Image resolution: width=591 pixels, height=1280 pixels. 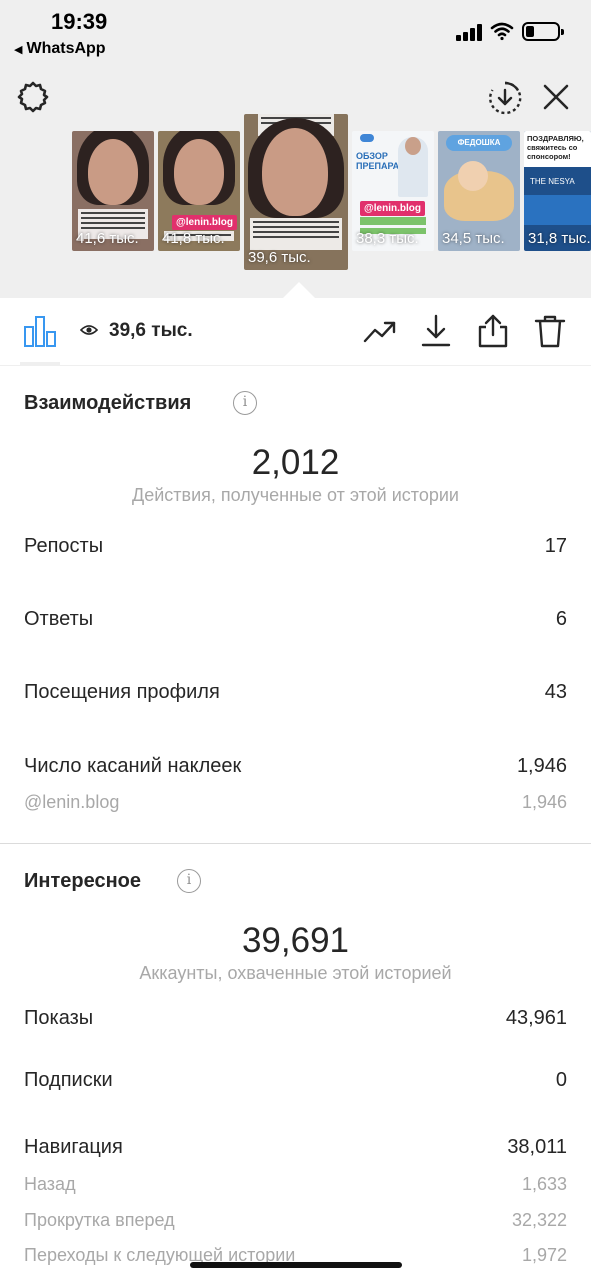 What do you see at coordinates (40, 363) in the screenshot?
I see `active-tab-underline` at bounding box center [40, 363].